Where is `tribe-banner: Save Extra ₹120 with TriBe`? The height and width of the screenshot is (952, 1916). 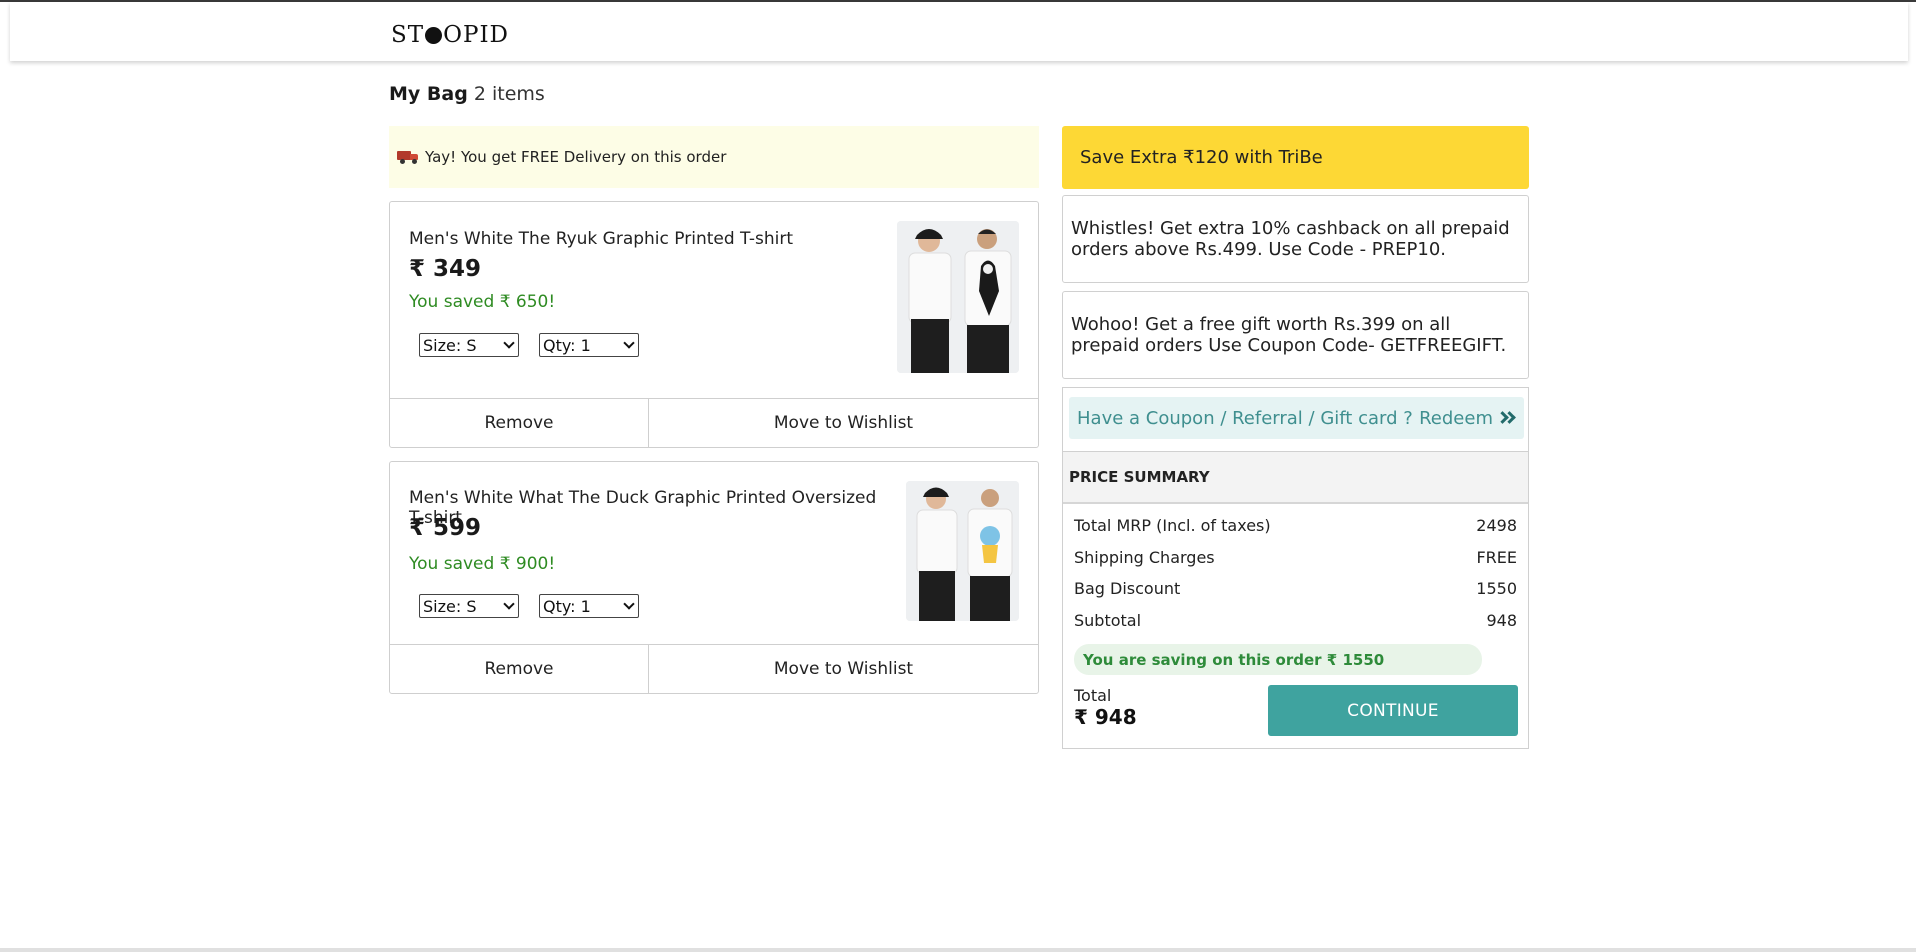
tribe-banner: Save Extra ₹120 with TriBe is located at coordinates (1295, 157).